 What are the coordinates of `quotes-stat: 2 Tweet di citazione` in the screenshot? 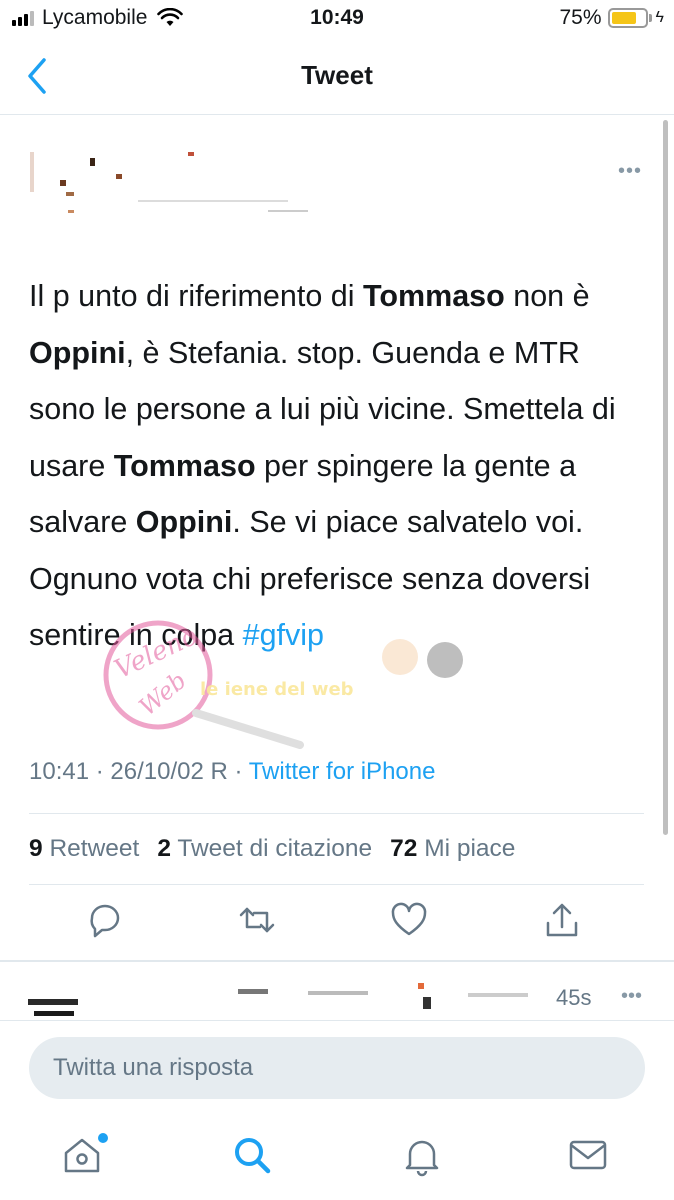 It's located at (264, 849).